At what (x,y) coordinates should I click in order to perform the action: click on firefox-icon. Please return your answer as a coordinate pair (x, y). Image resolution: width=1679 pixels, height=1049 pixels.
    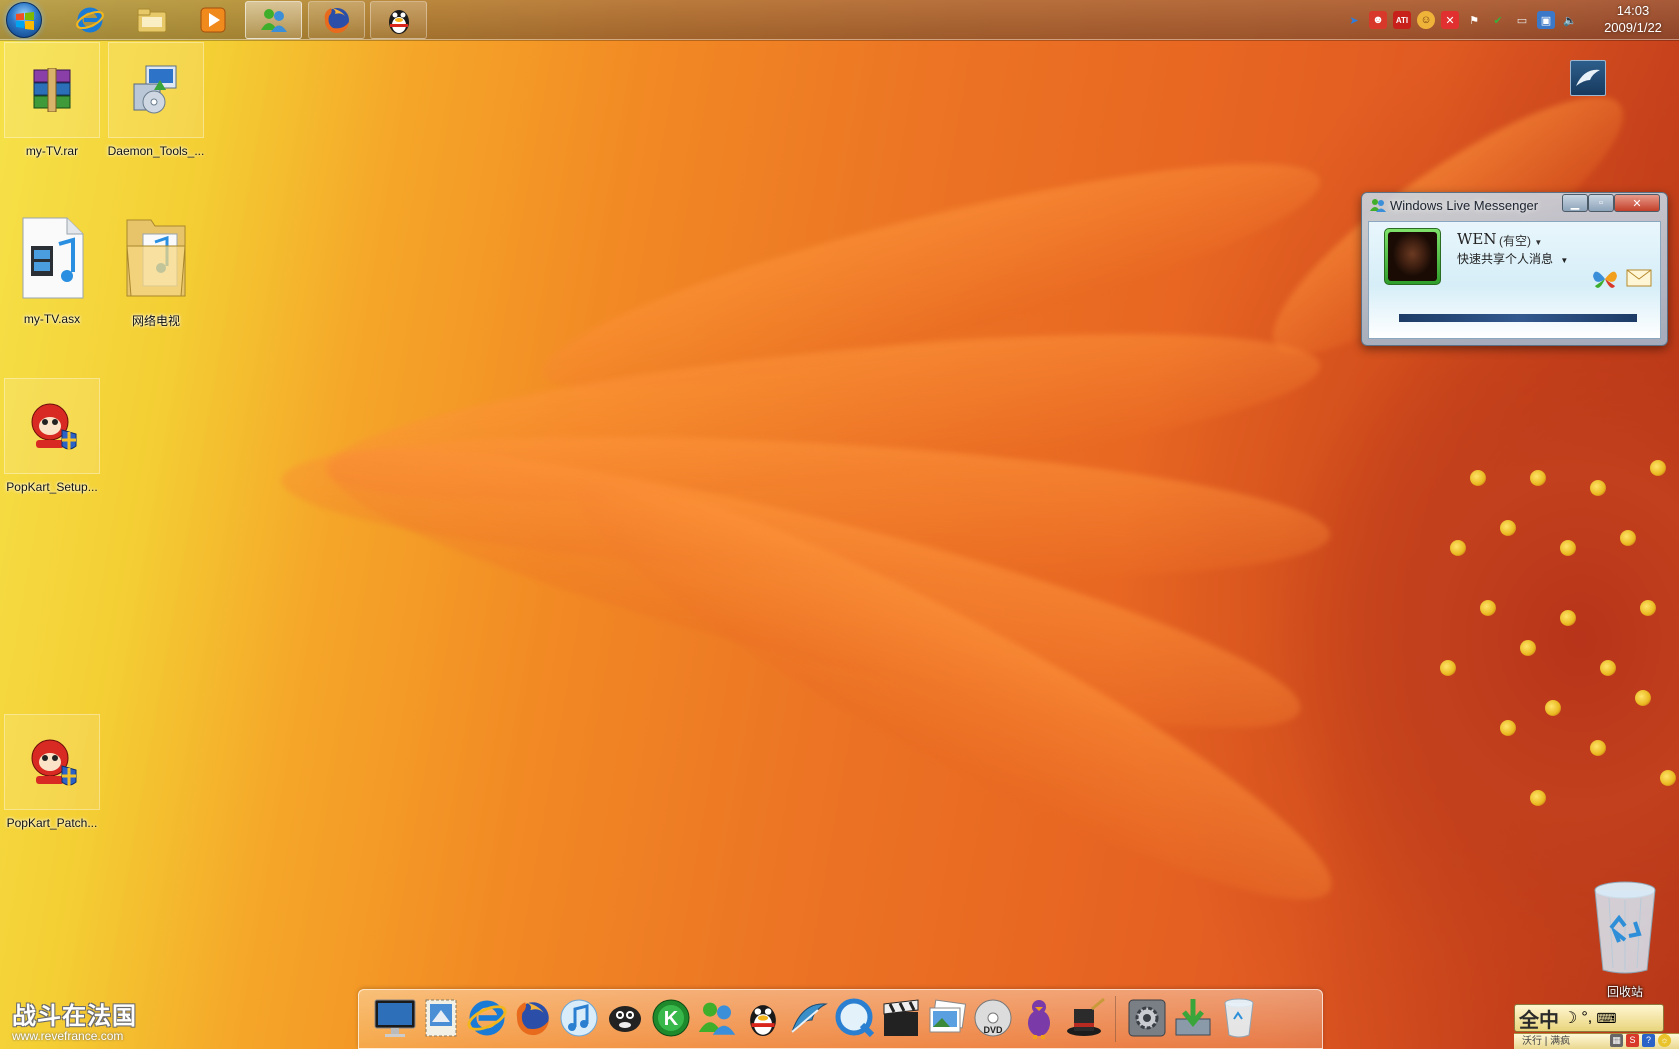
    Looking at the image, I should click on (336, 21).